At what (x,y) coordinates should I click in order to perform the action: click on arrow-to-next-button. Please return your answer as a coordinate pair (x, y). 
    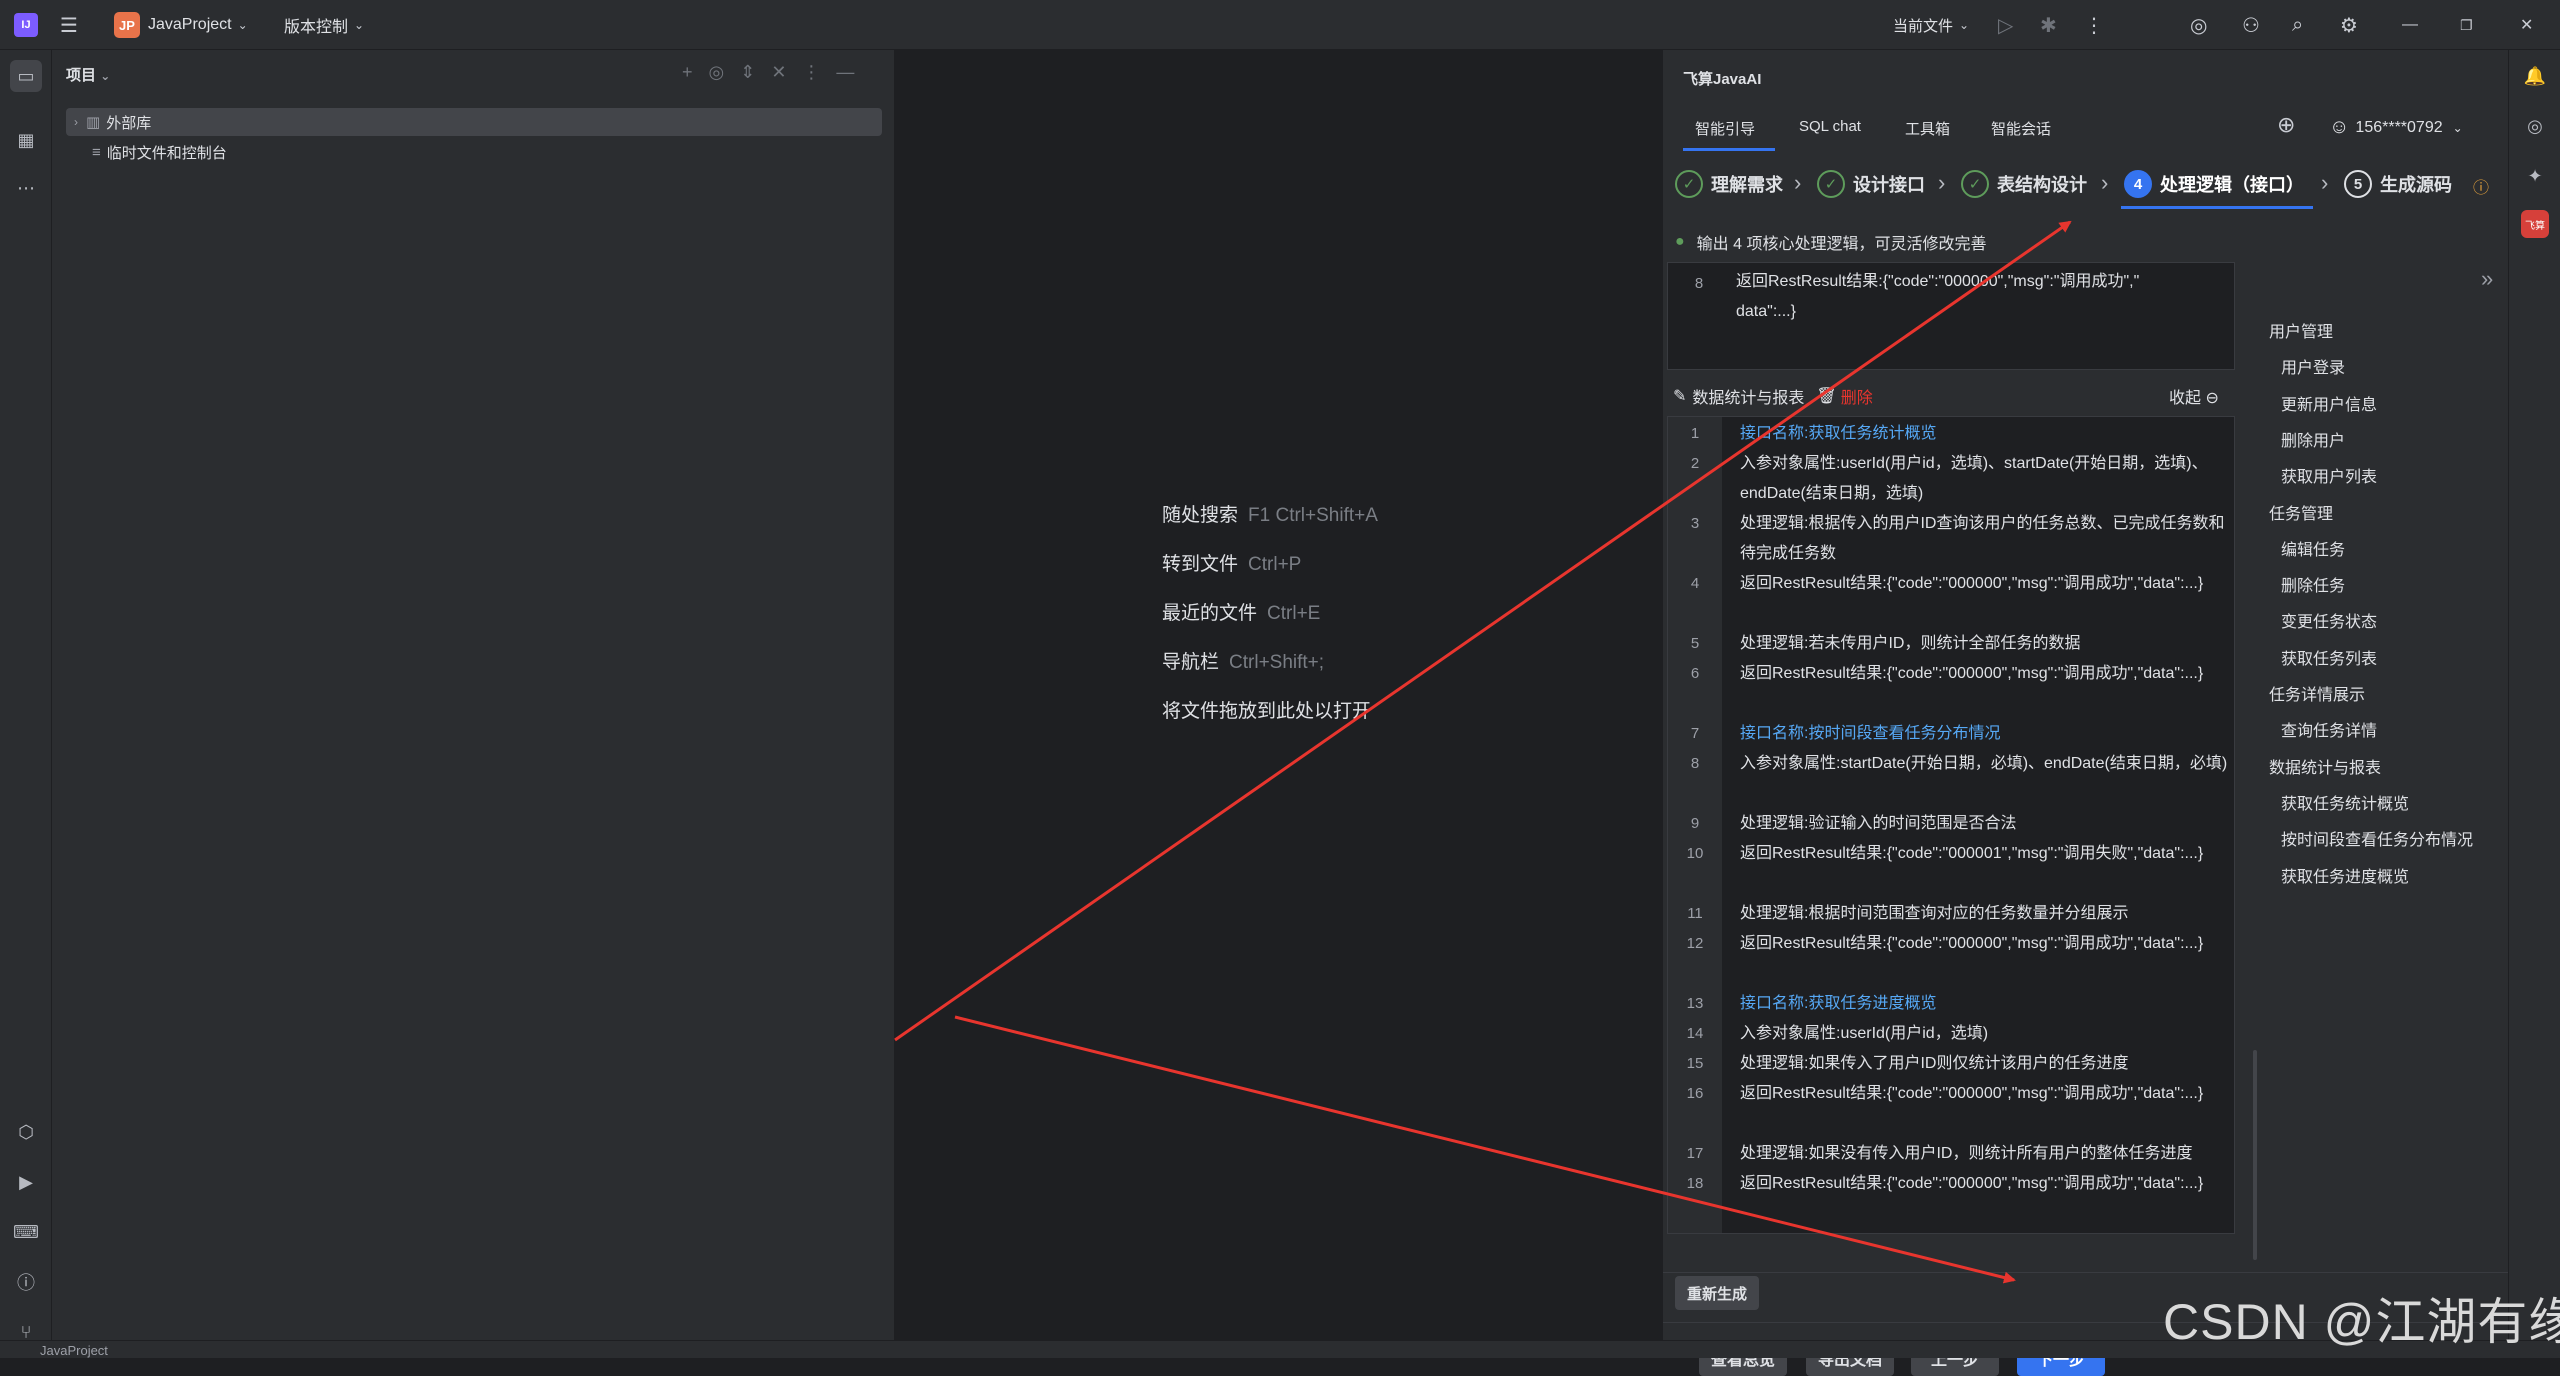
    Looking at the image, I should click on (1485, 1149).